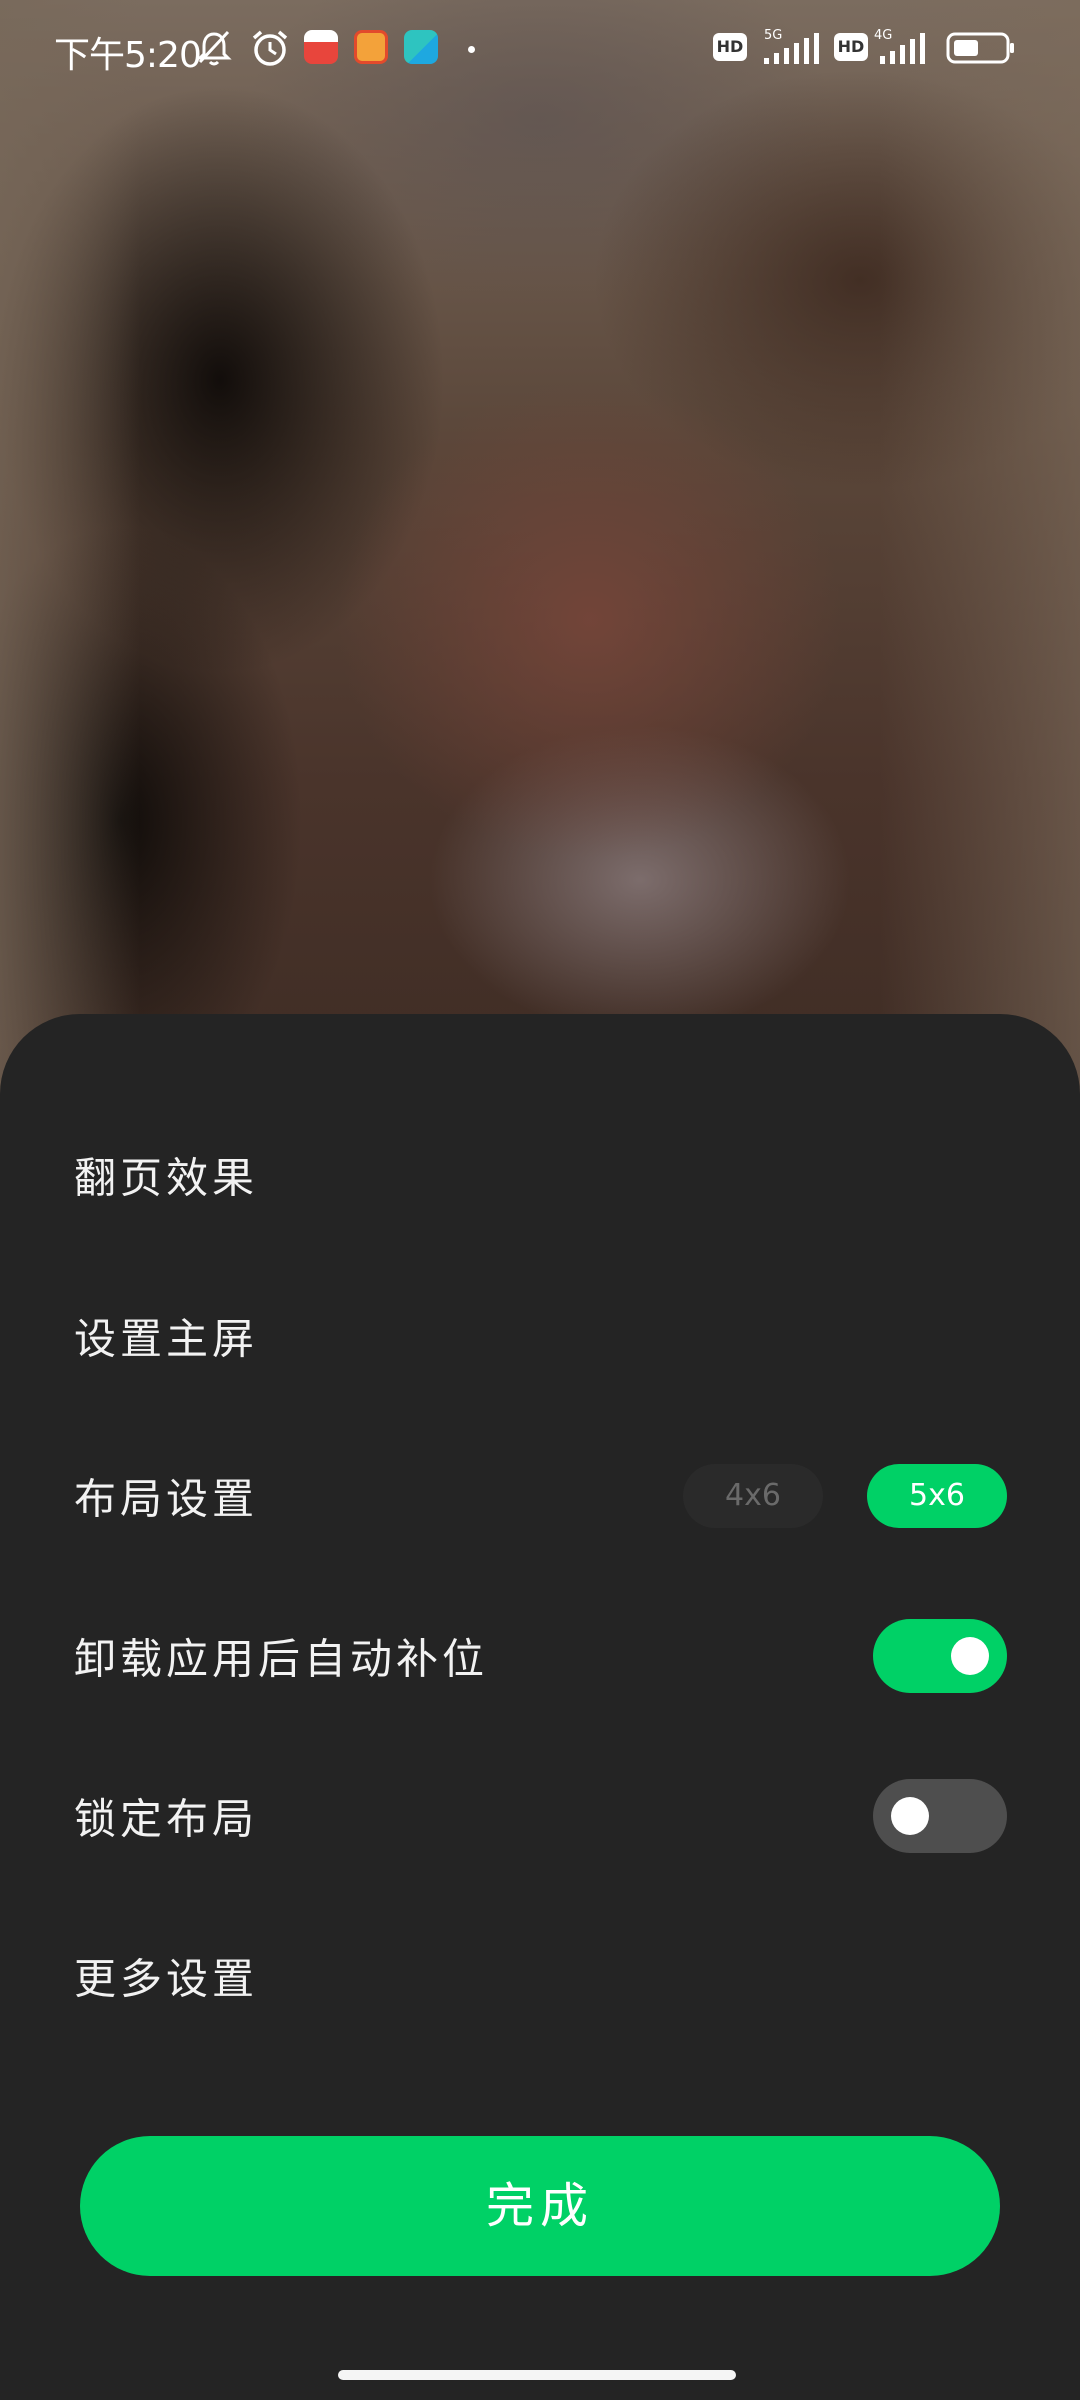 The width and height of the screenshot is (1080, 2400). I want to click on layout-row: 布局设置 4x6 5x6, so click(540, 1496).